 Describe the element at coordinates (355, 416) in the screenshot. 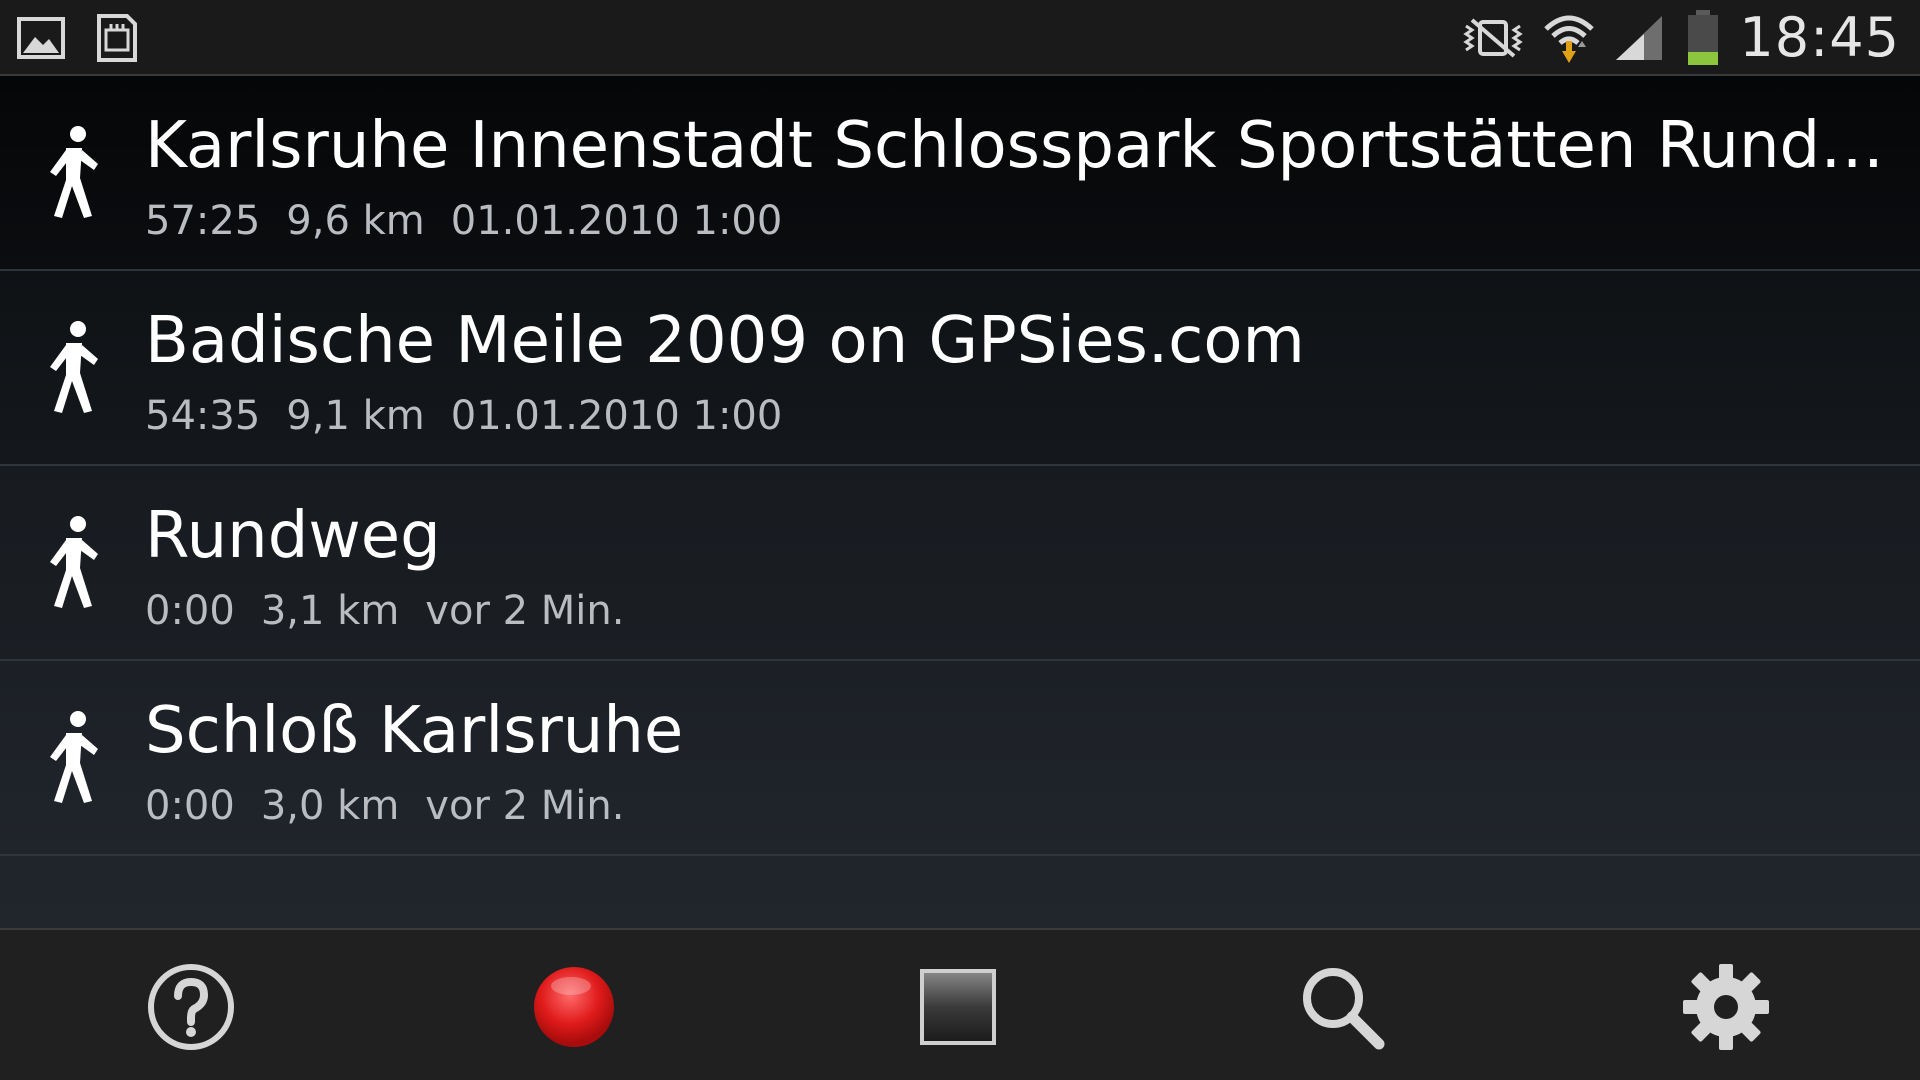

I see `track-distance: 9,1 km` at that location.